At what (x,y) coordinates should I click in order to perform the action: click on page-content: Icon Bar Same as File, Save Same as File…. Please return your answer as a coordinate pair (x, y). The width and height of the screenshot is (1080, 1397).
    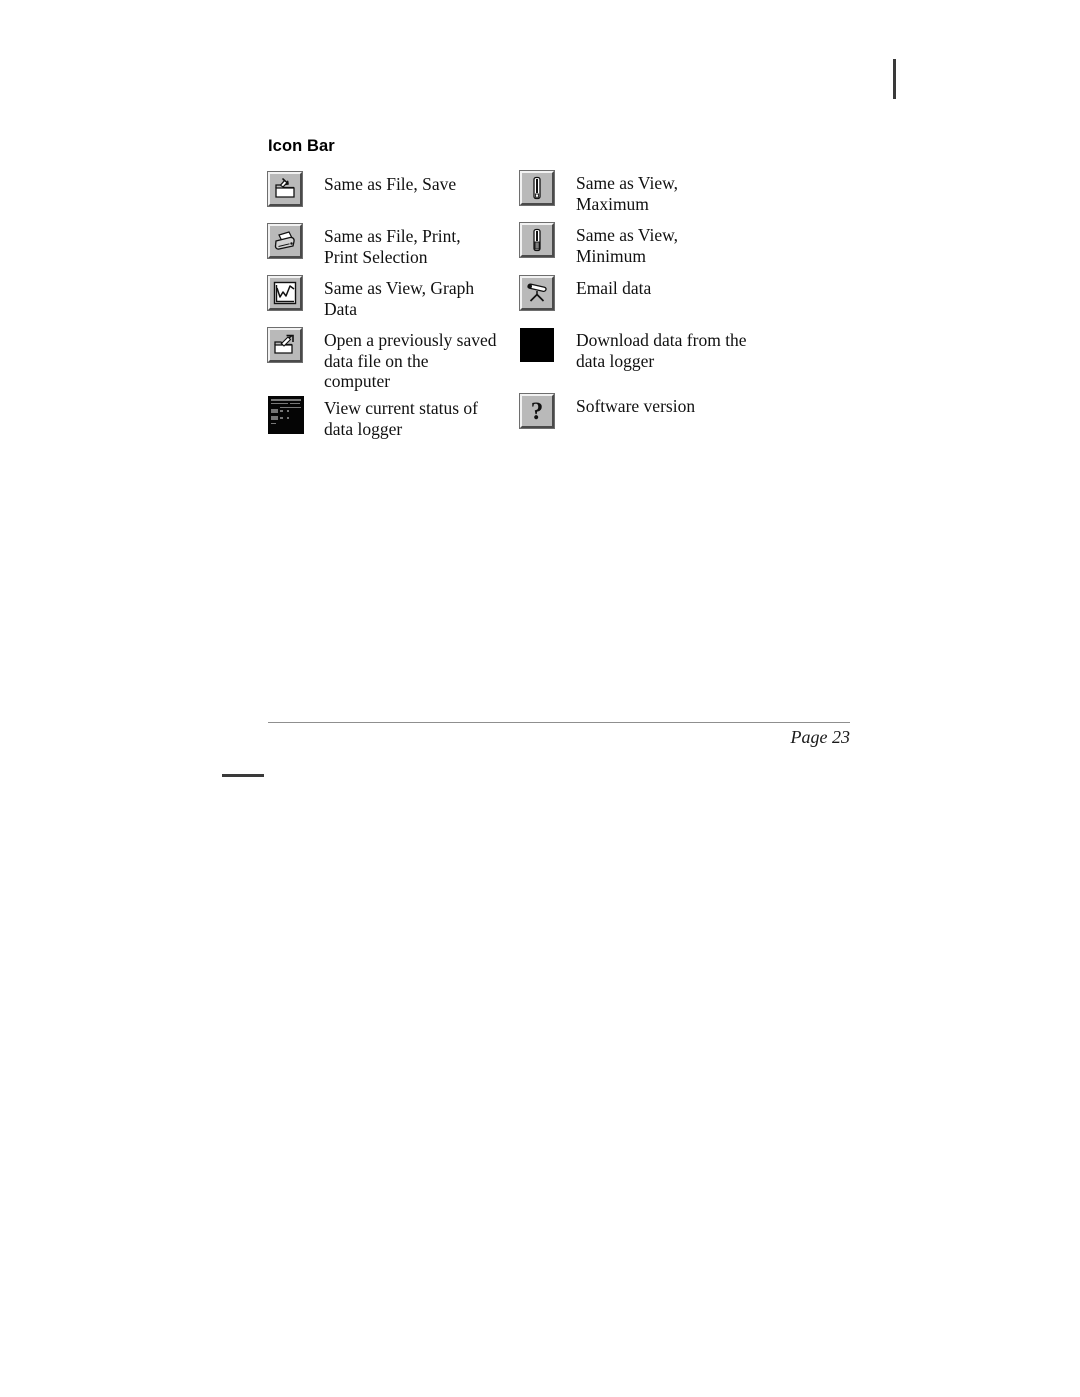
    Looking at the image, I should click on (578, 287).